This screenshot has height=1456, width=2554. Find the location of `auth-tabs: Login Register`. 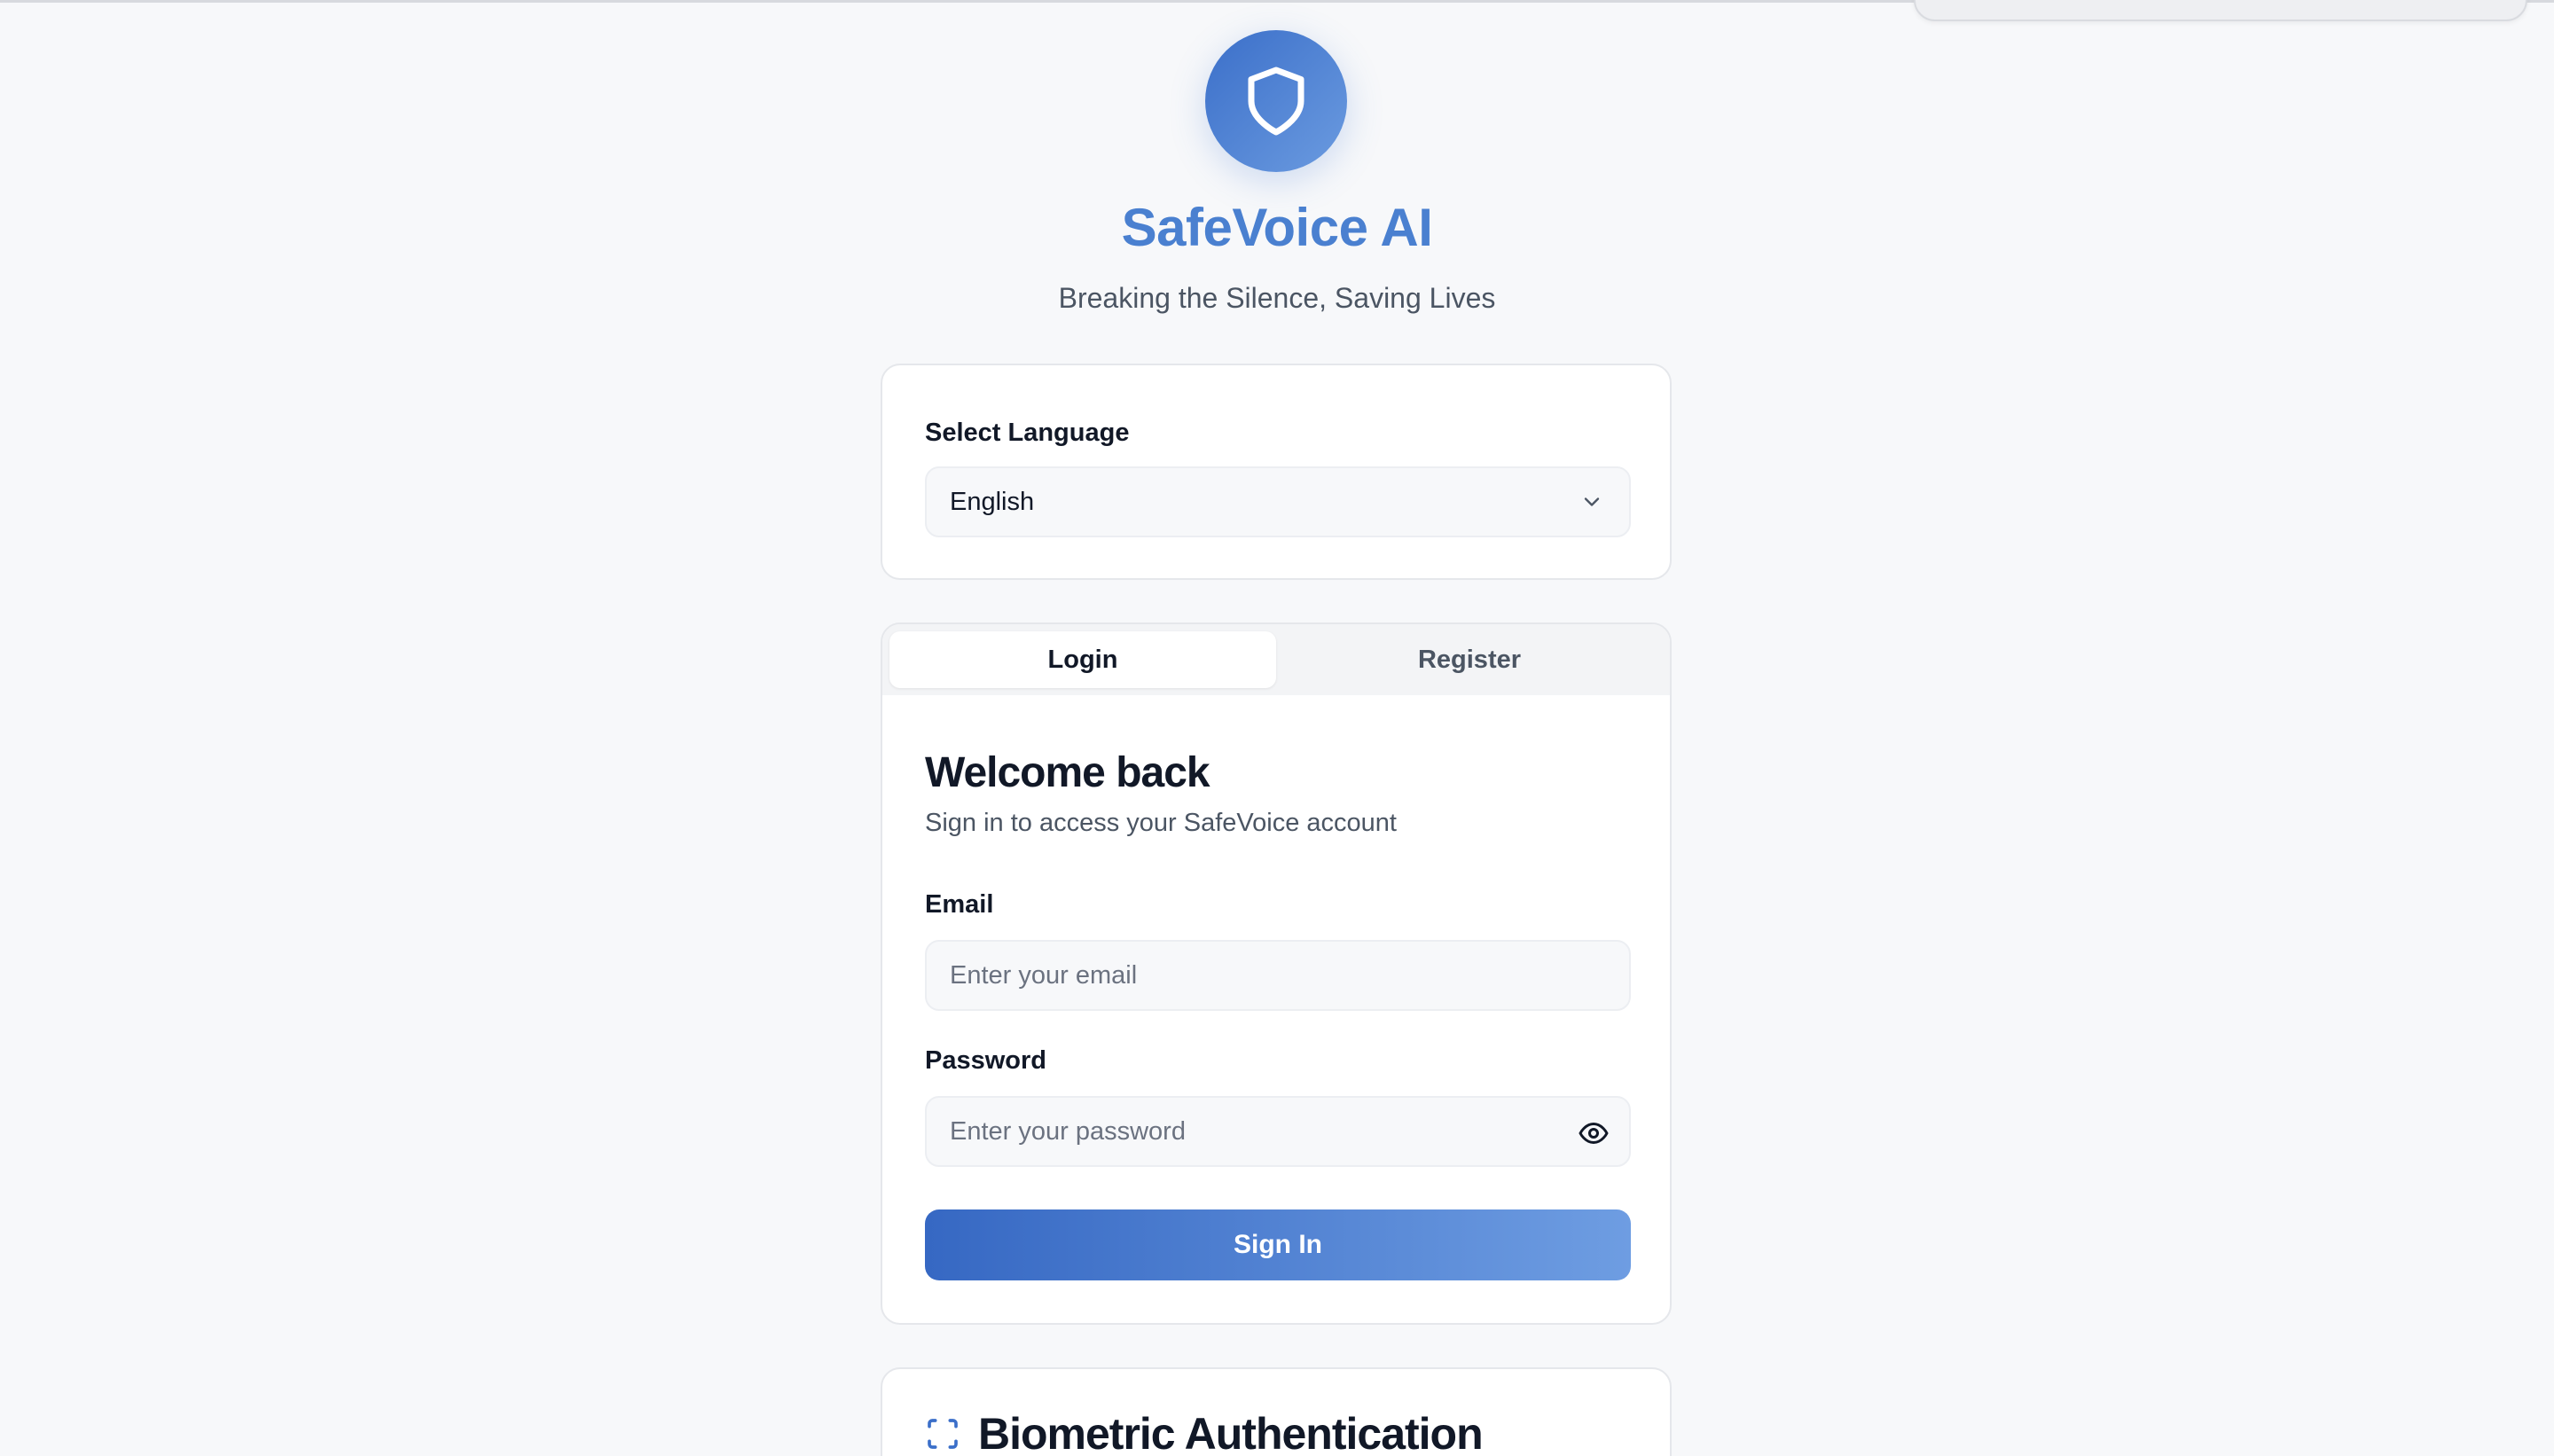

auth-tabs: Login Register is located at coordinates (1276, 659).